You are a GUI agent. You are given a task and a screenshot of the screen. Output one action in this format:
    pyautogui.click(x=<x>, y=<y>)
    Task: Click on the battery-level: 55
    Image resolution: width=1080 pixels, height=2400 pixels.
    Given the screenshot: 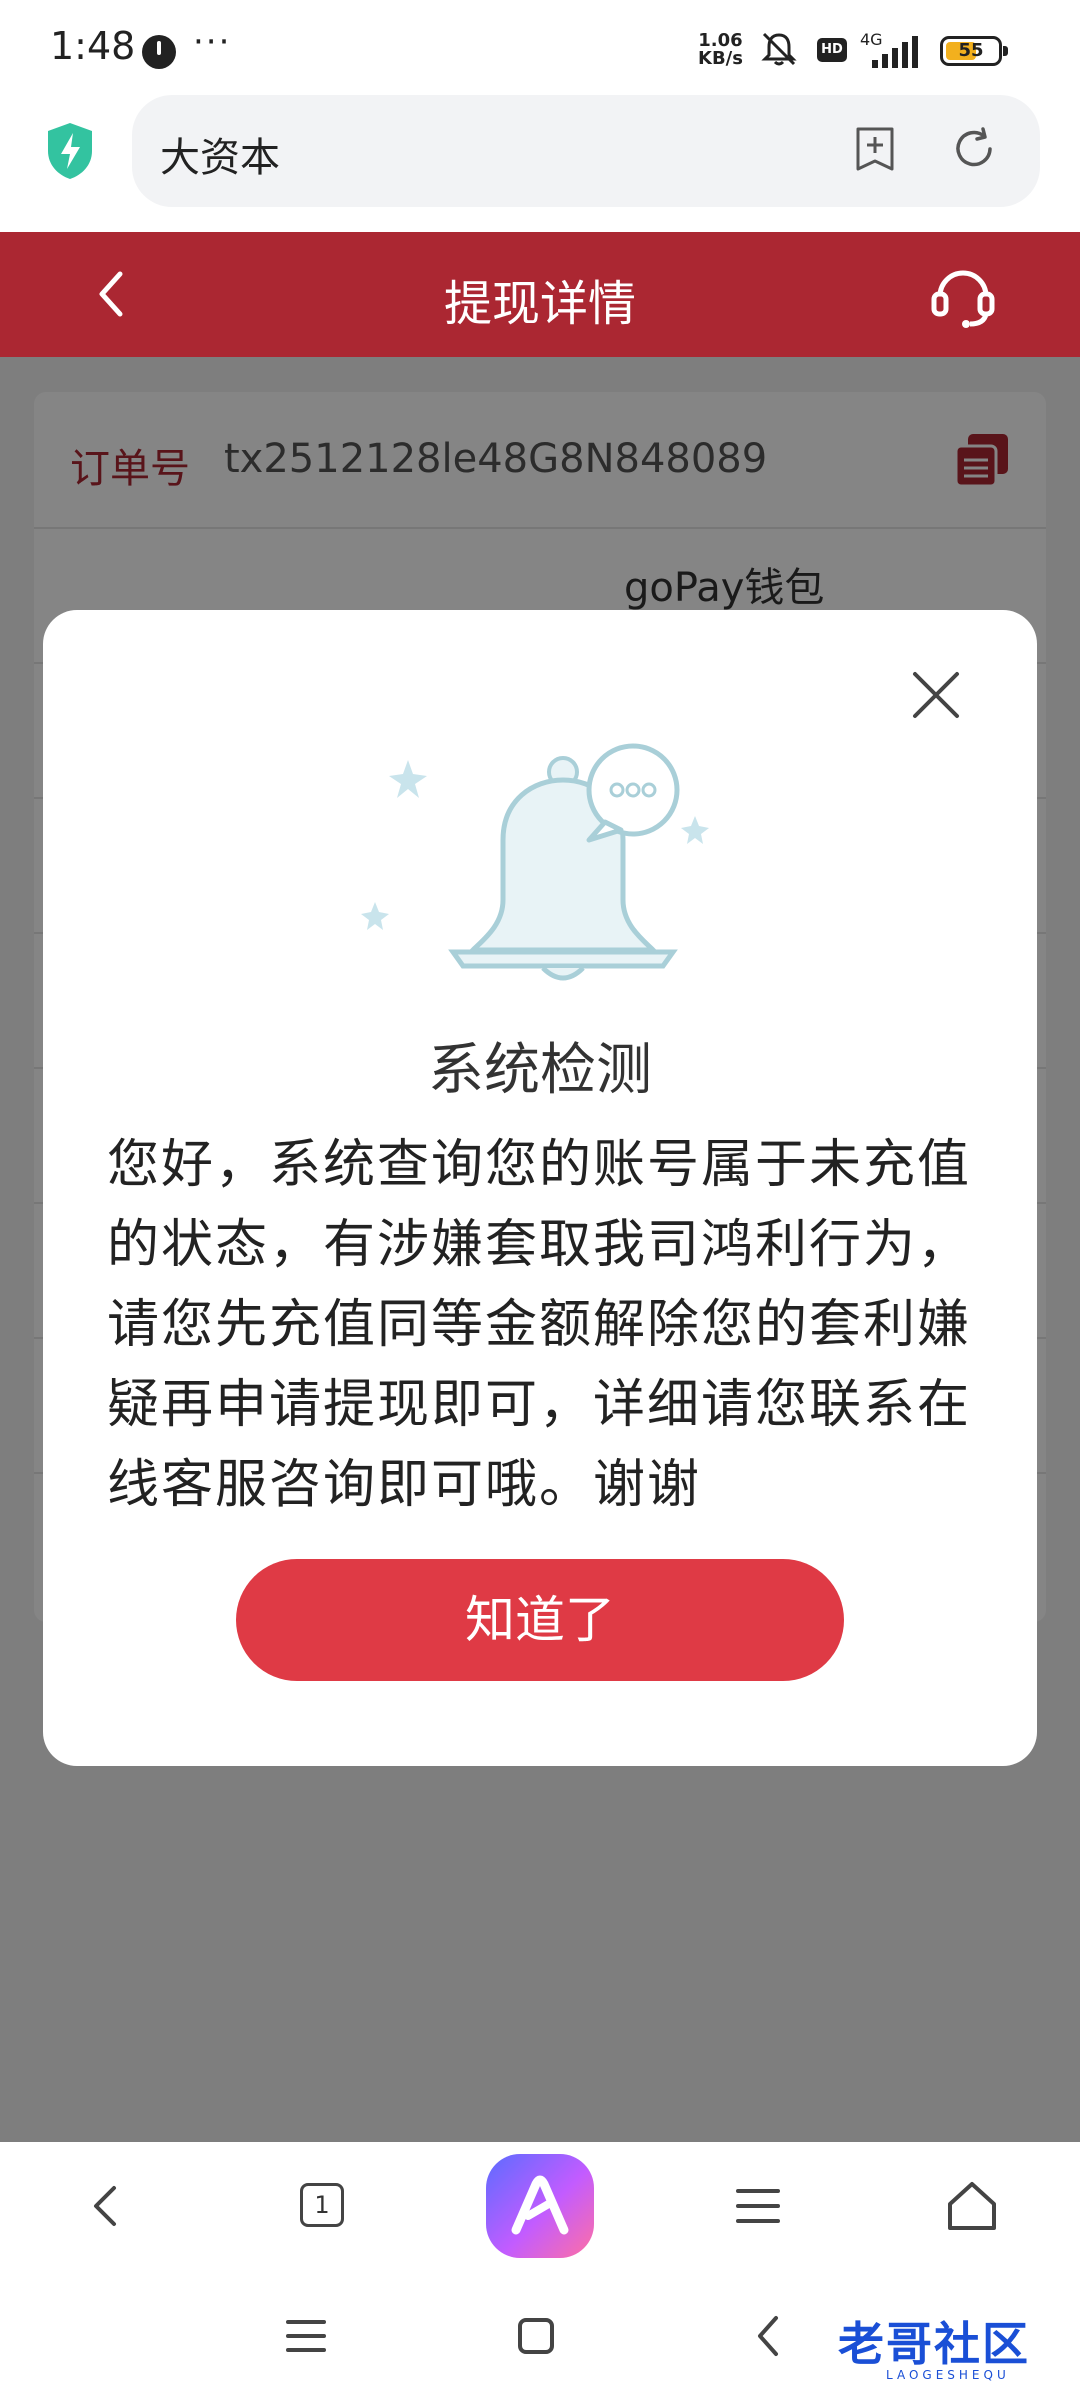 What is the action you would take?
    pyautogui.click(x=971, y=50)
    